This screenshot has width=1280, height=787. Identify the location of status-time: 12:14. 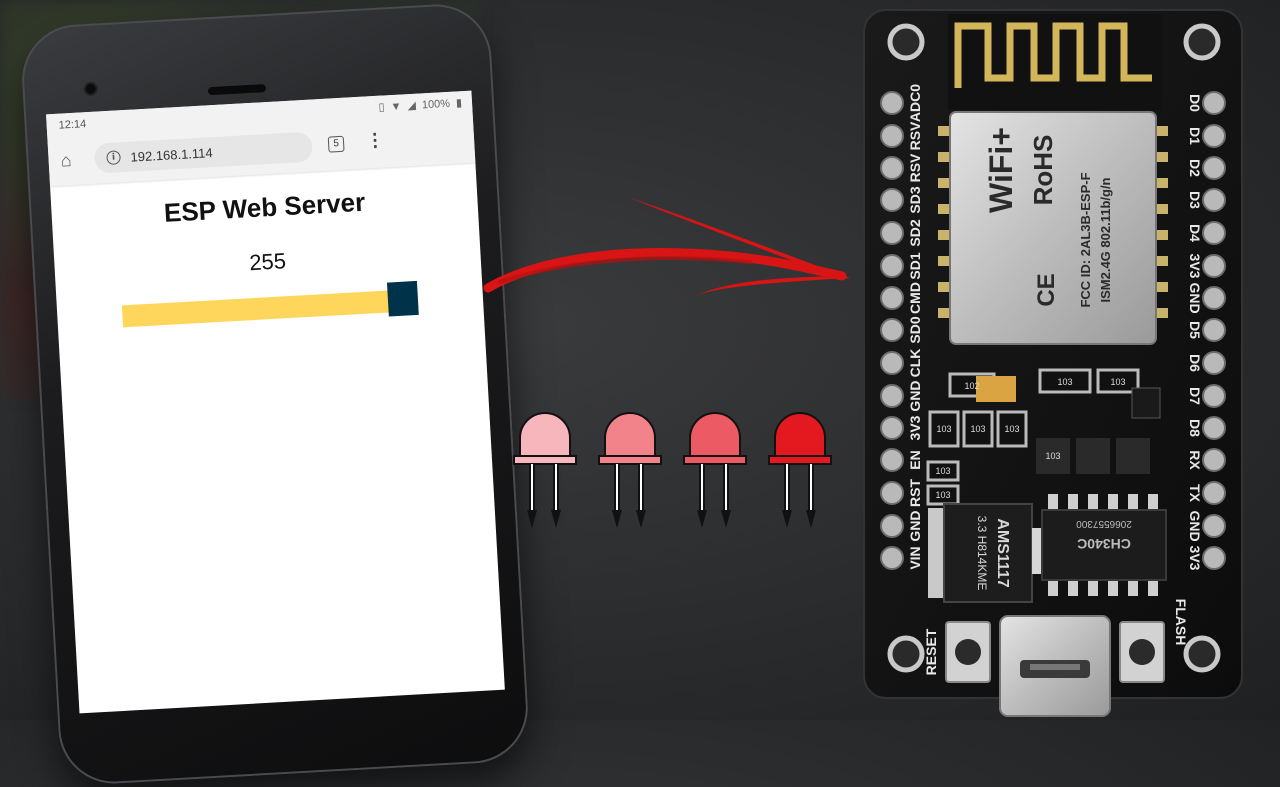
(72, 125).